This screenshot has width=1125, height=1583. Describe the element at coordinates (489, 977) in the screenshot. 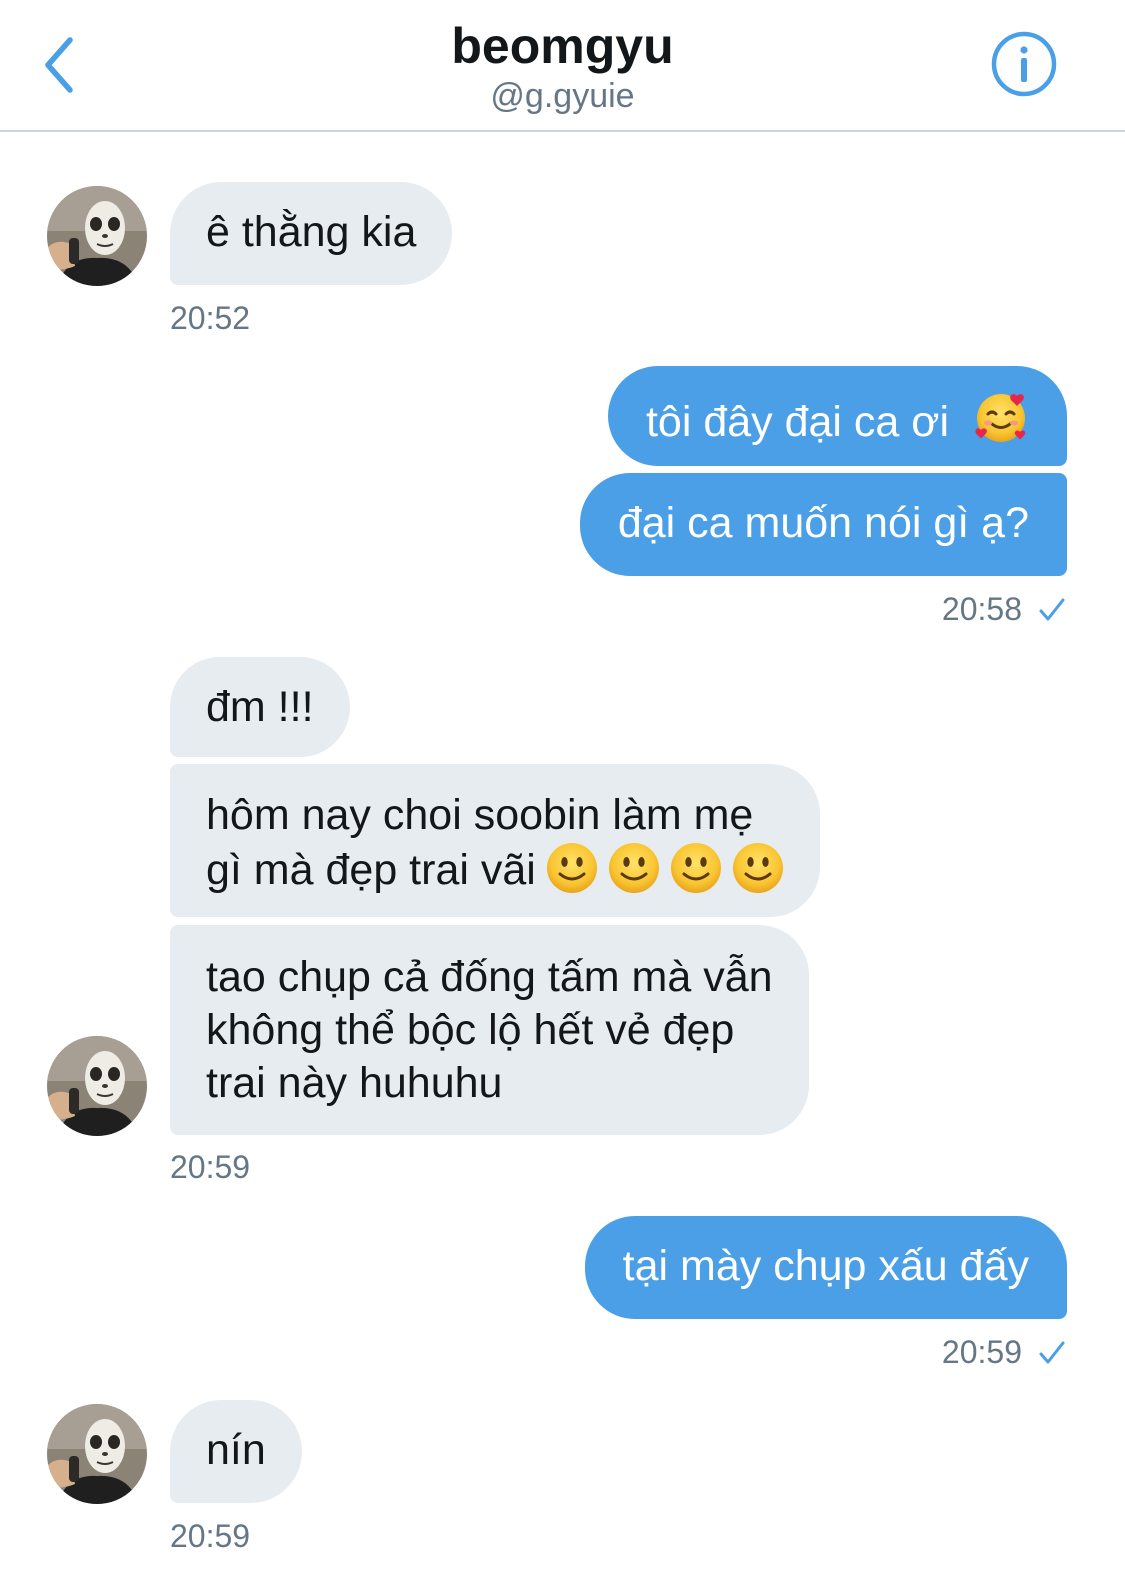

I see `message-text-line: tao chụp cả đống tấm mà vẫn` at that location.